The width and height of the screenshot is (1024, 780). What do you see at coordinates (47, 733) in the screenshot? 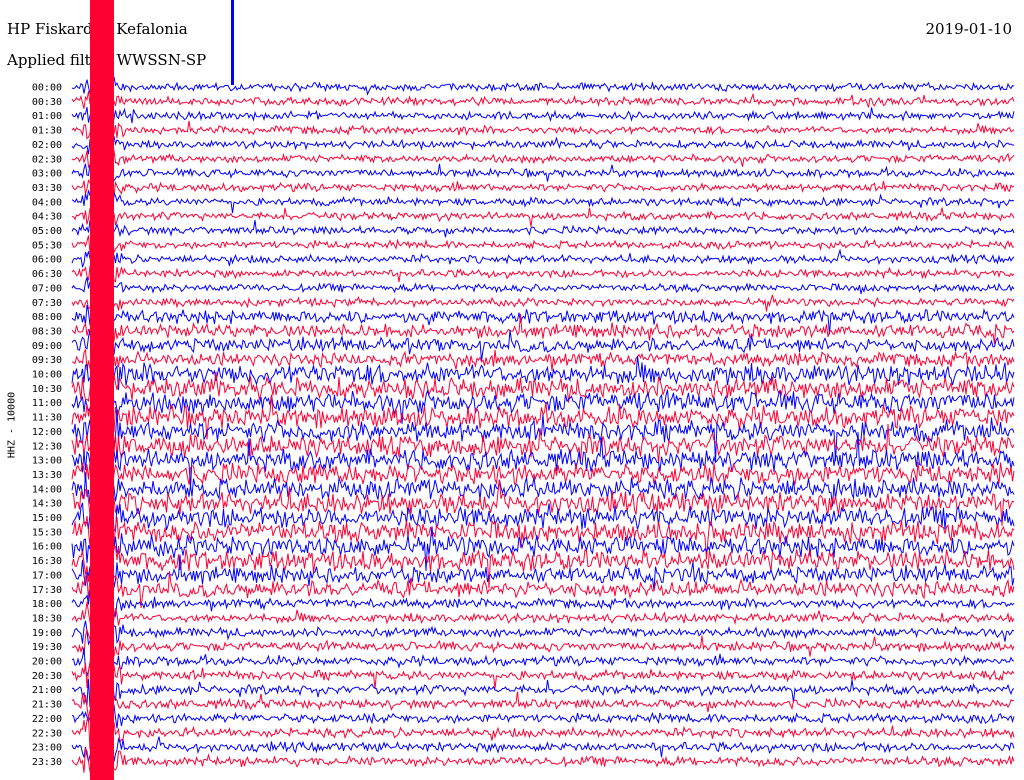
I see `tick-label-2230: 22:30` at bounding box center [47, 733].